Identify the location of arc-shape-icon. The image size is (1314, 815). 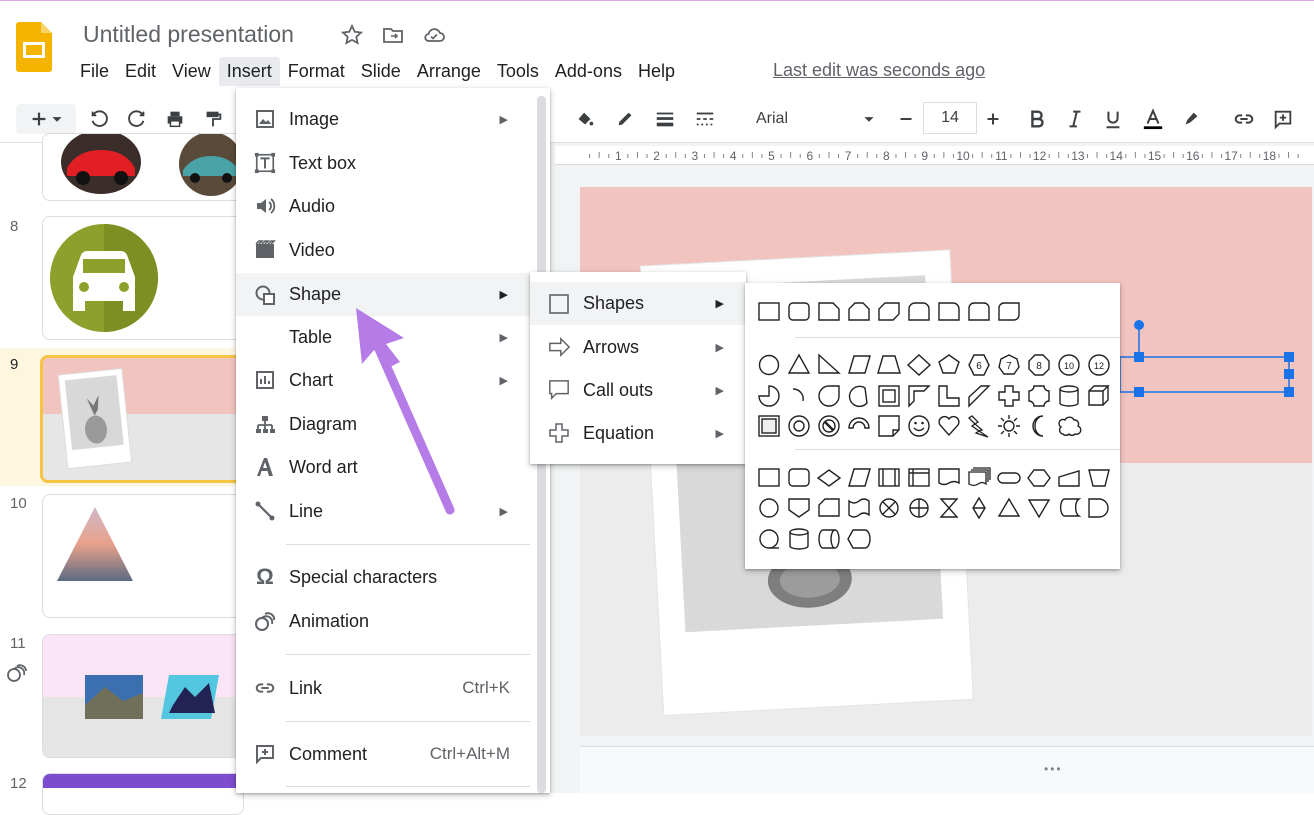
(800, 396).